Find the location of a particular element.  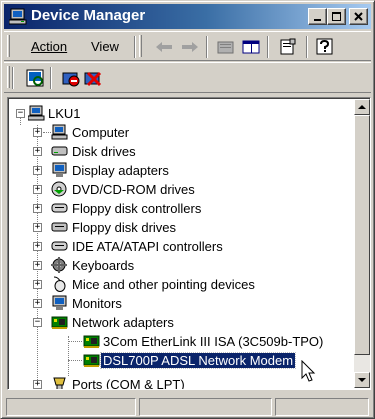

up-level-button is located at coordinates (226, 47).